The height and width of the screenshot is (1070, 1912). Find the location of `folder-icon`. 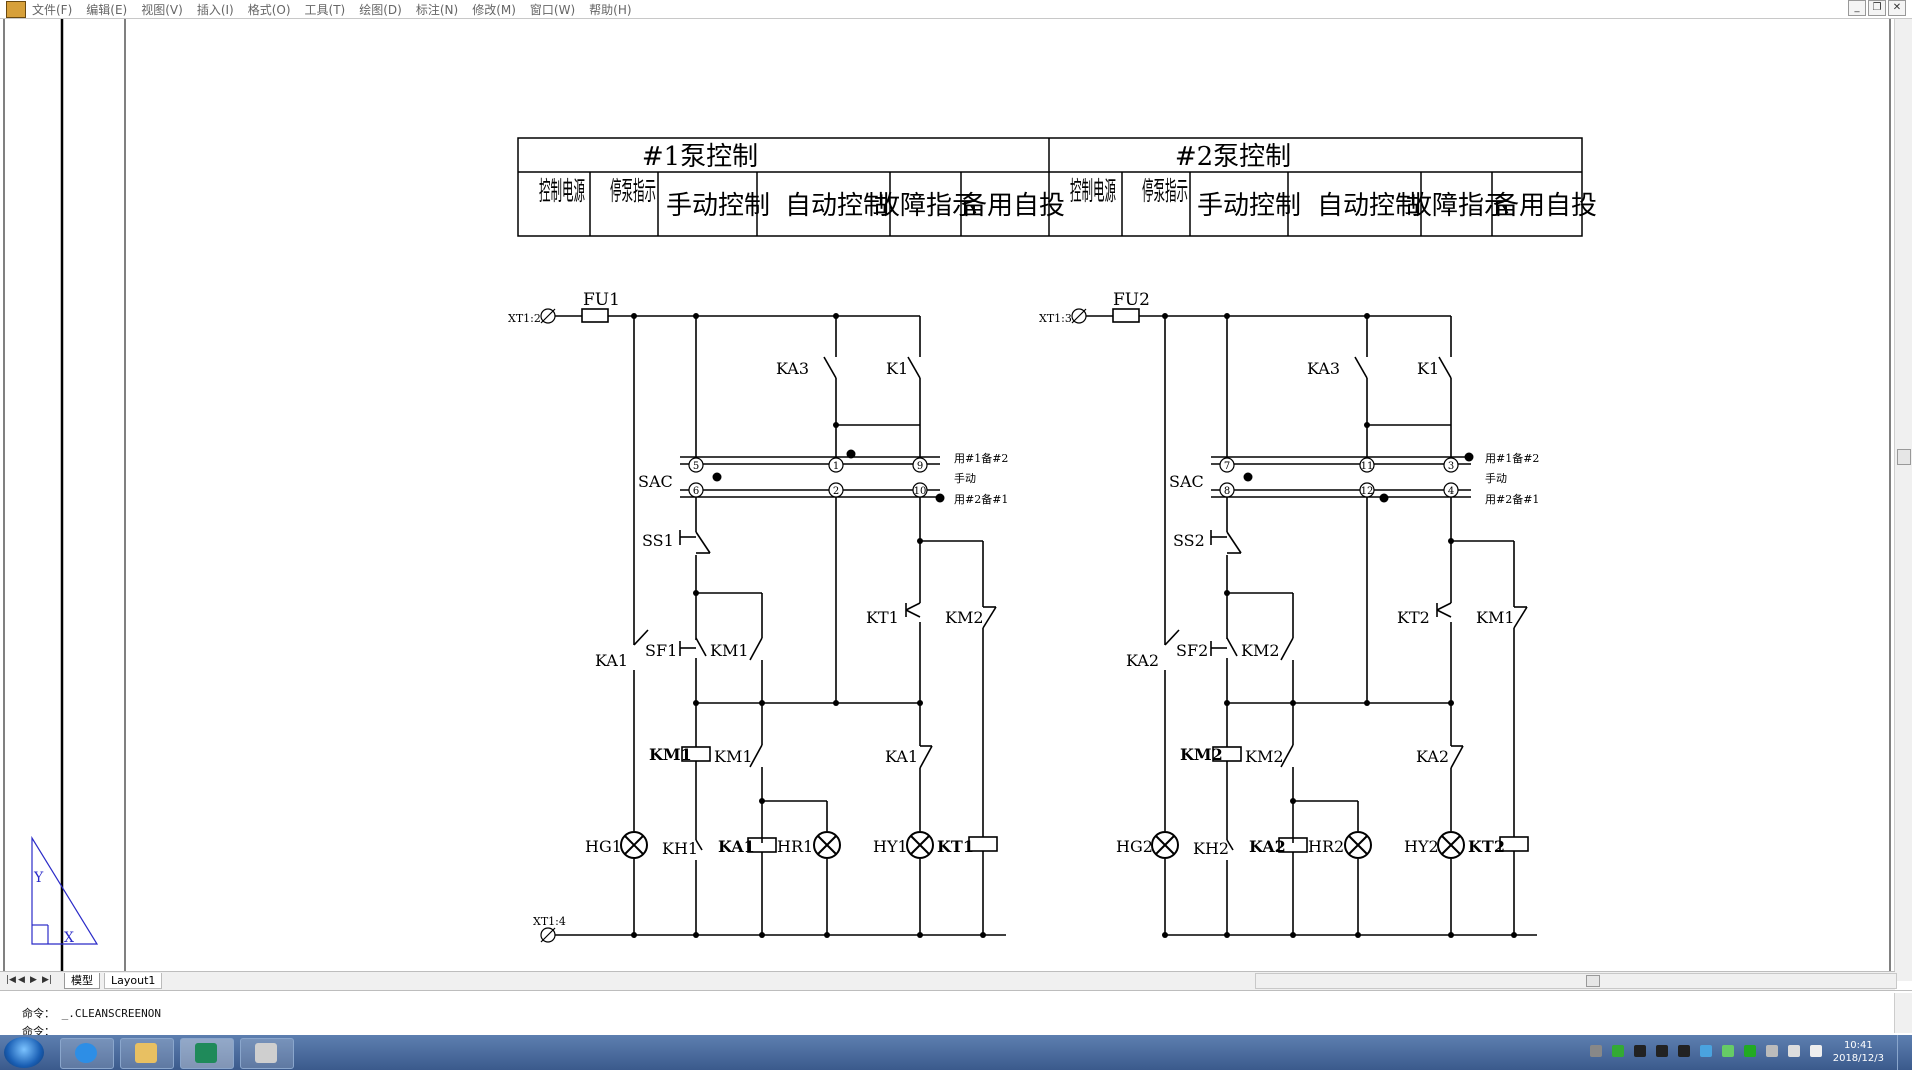

folder-icon is located at coordinates (146, 1053).